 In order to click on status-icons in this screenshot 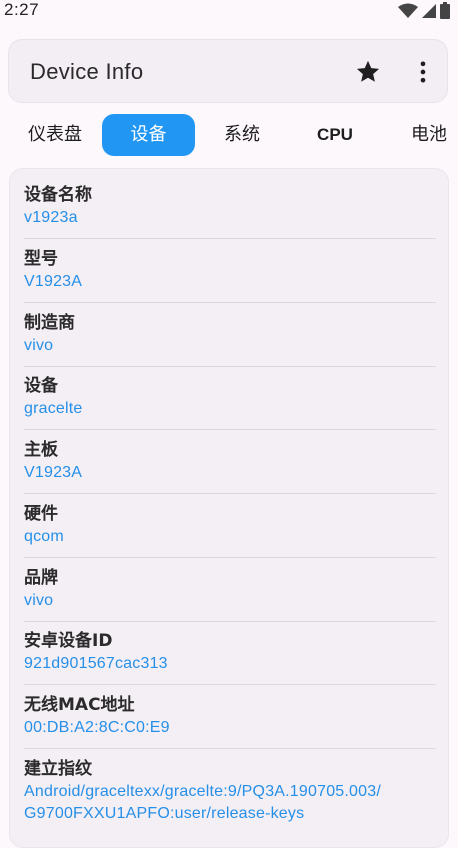, I will do `click(424, 10)`.